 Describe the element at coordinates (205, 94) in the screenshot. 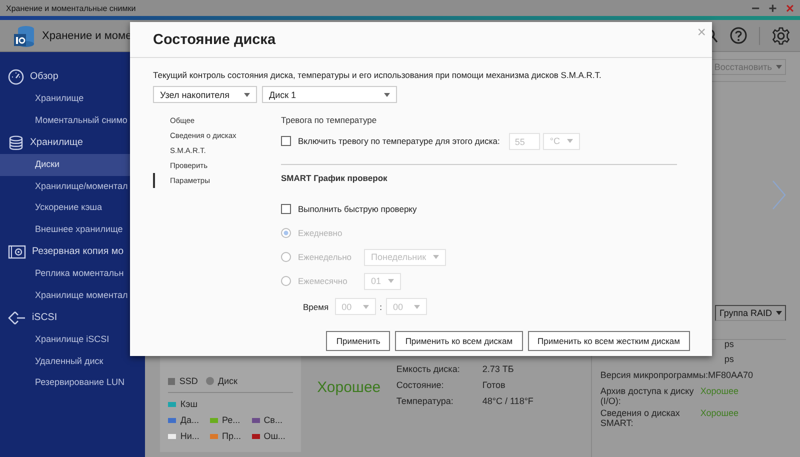

I see `enclosure-dropdown: Узел накопителя` at that location.